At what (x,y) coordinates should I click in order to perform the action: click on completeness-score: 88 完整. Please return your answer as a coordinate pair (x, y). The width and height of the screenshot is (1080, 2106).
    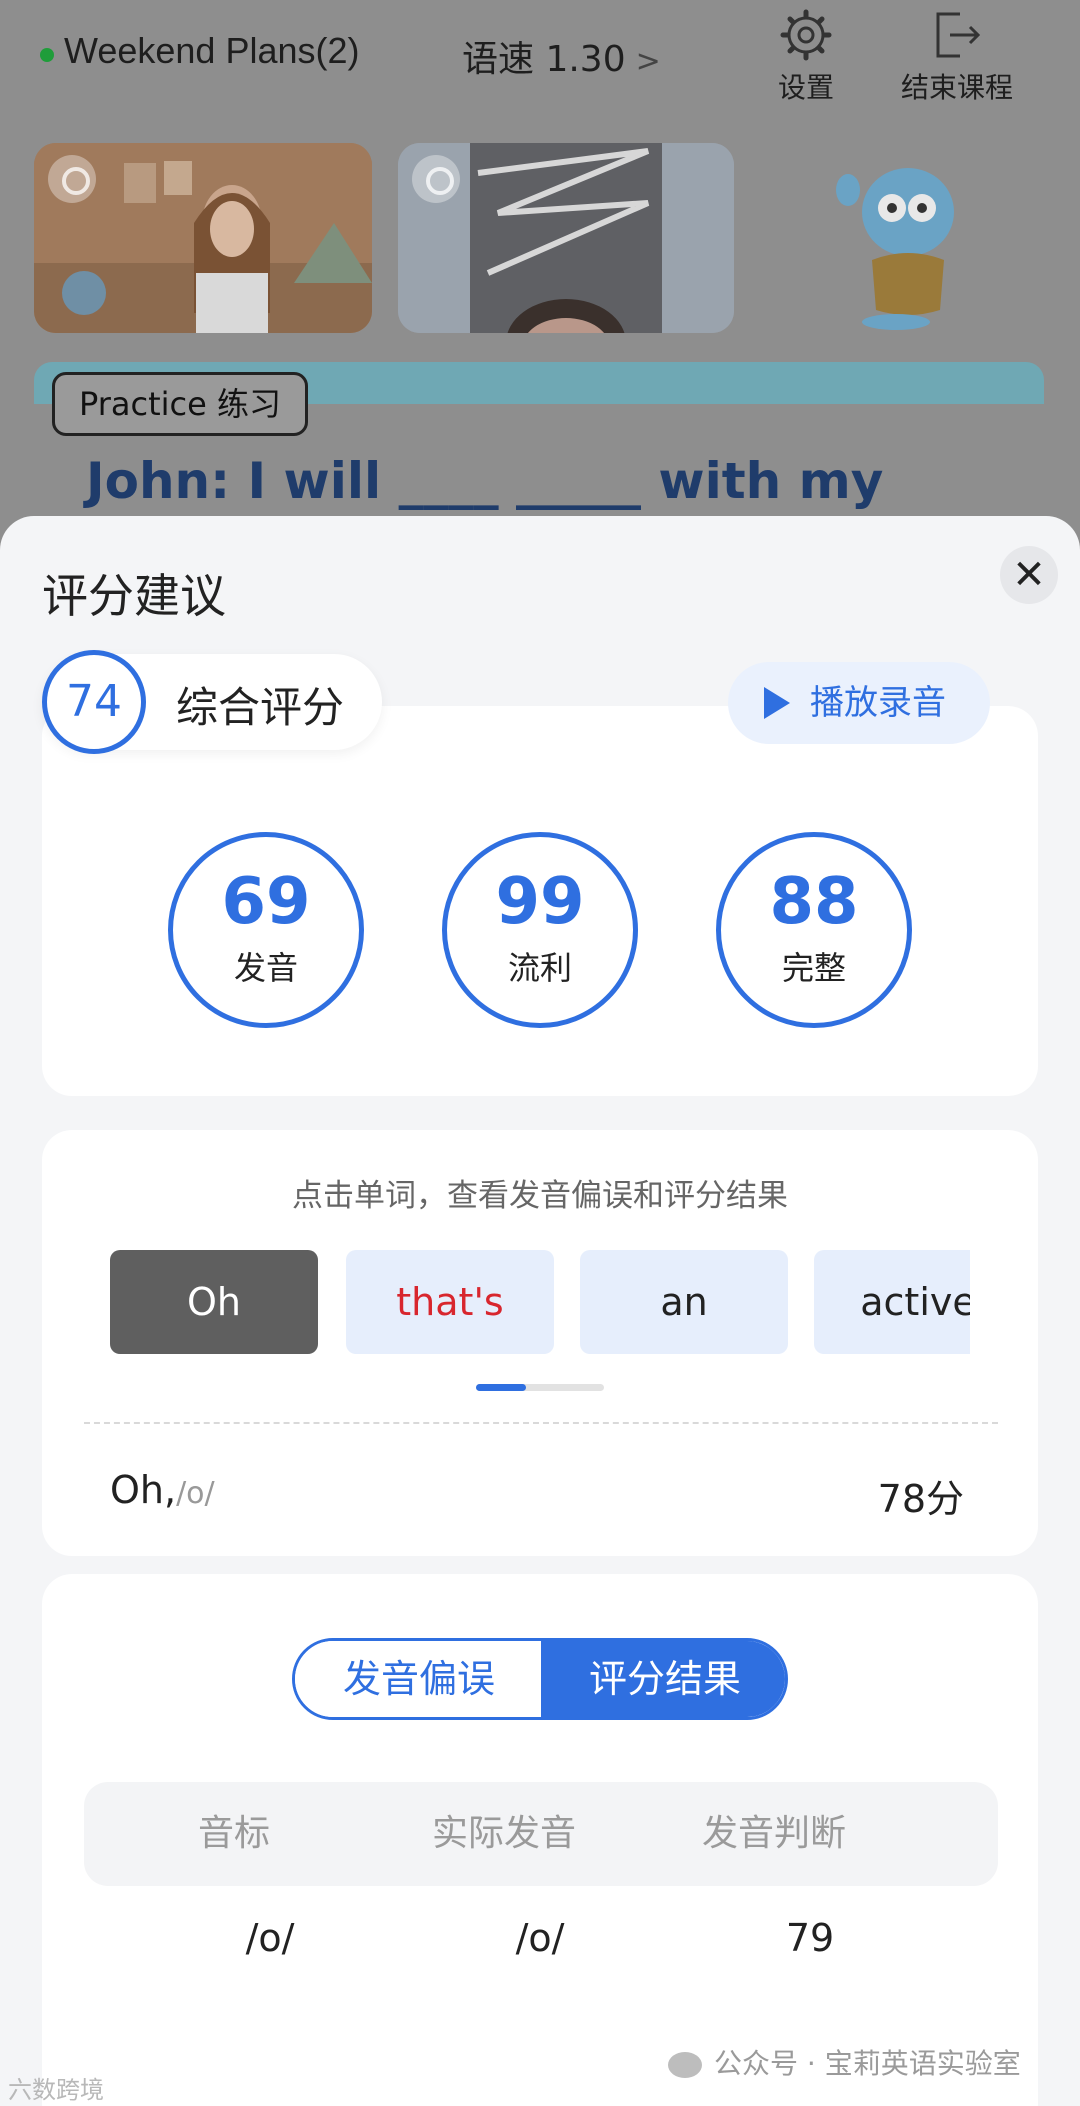
    Looking at the image, I should click on (814, 930).